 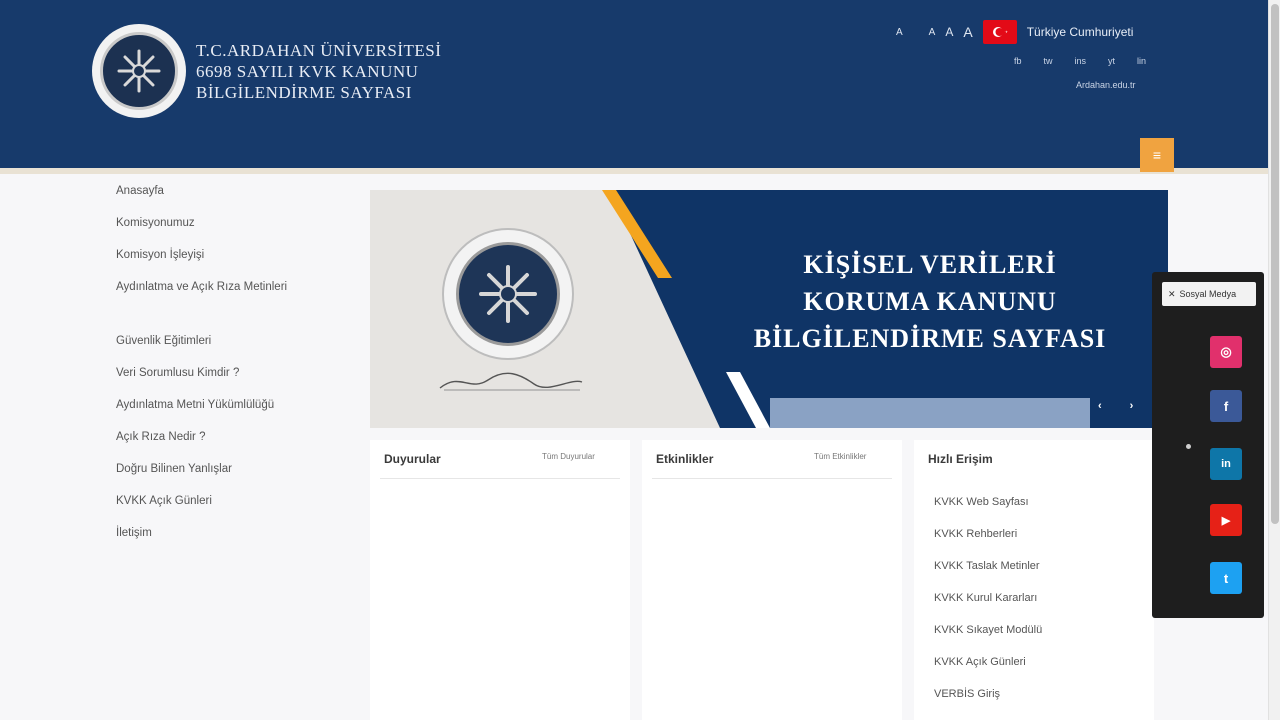 What do you see at coordinates (685, 459) in the screenshot?
I see `etkinlikler-title: Etkinlikler` at bounding box center [685, 459].